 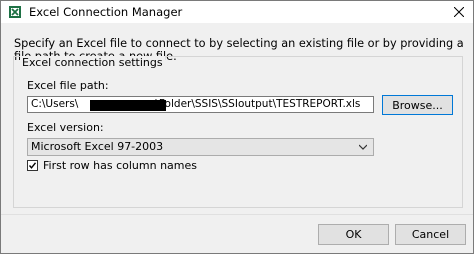 I want to click on excel-version-label: Excel version:, so click(x=65, y=127).